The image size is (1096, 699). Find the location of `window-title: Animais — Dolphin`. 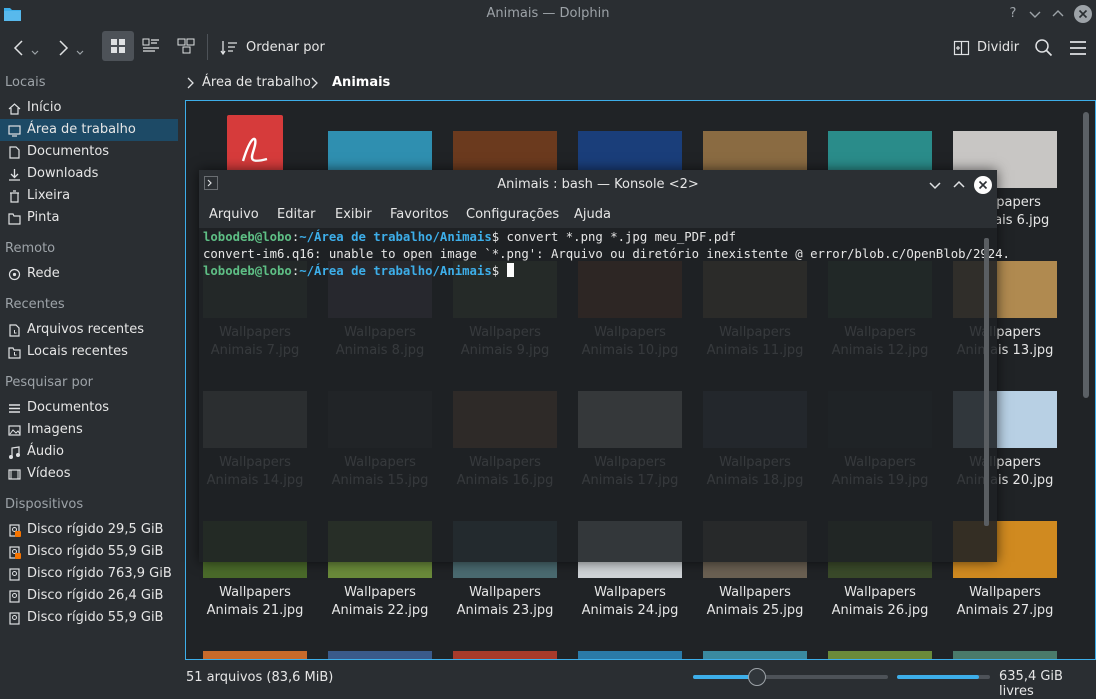

window-title: Animais — Dolphin is located at coordinates (548, 13).